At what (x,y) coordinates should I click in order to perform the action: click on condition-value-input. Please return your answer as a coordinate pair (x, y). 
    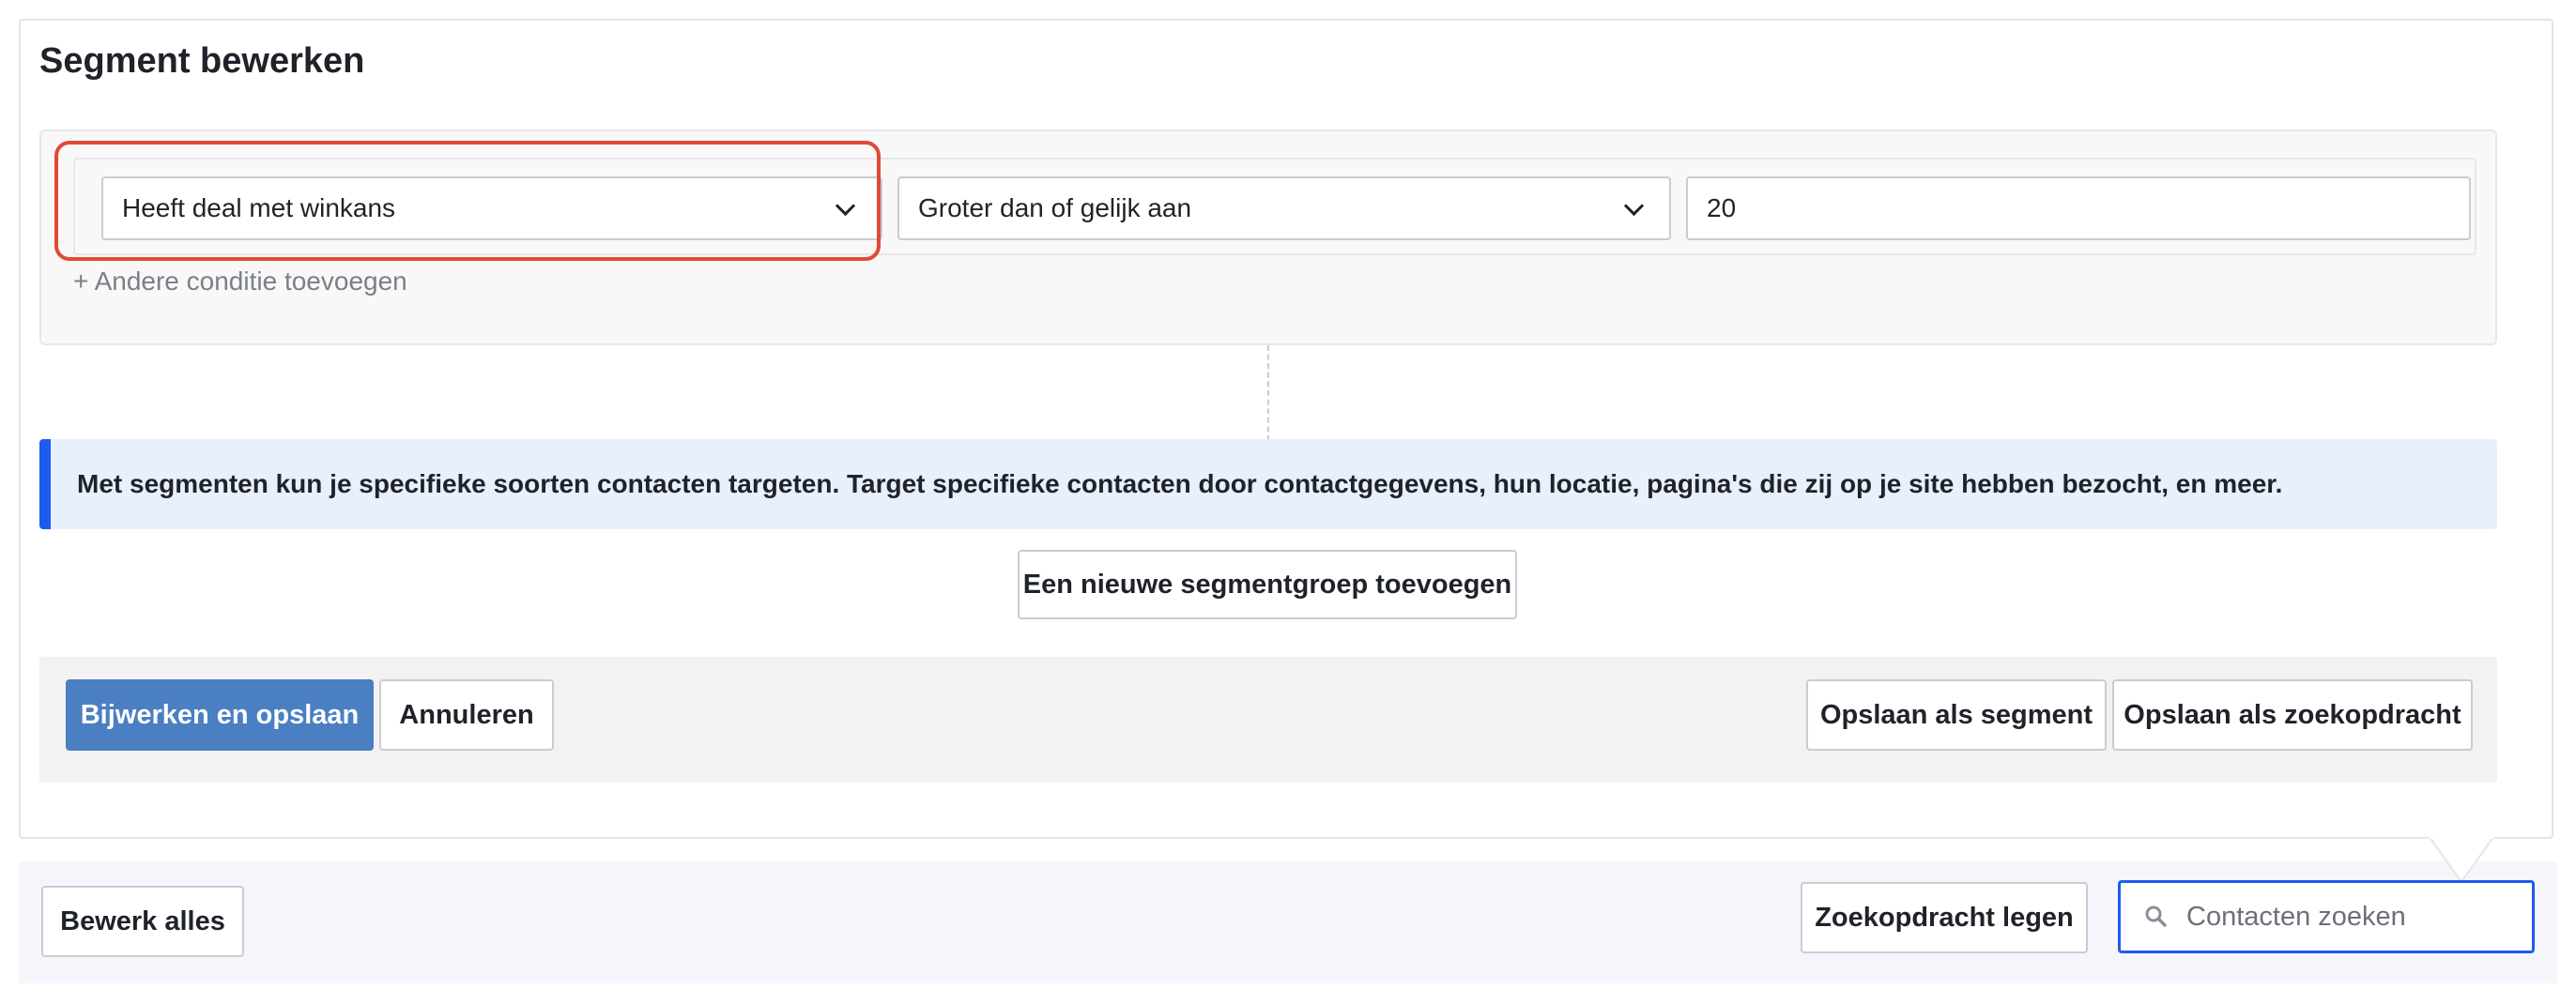
    Looking at the image, I should click on (2078, 208).